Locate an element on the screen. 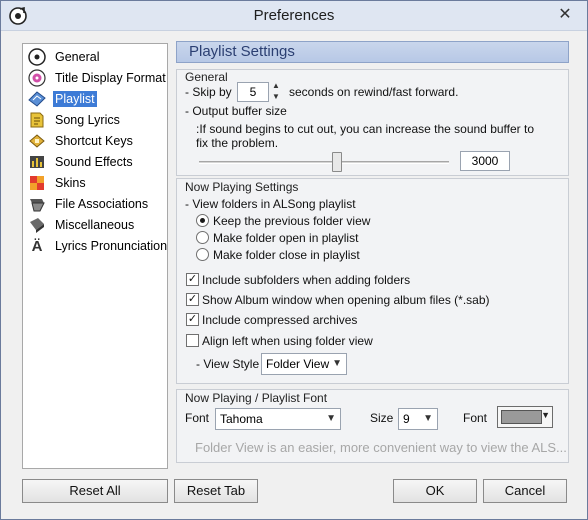 The image size is (588, 520). radio-make-close is located at coordinates (202, 254).